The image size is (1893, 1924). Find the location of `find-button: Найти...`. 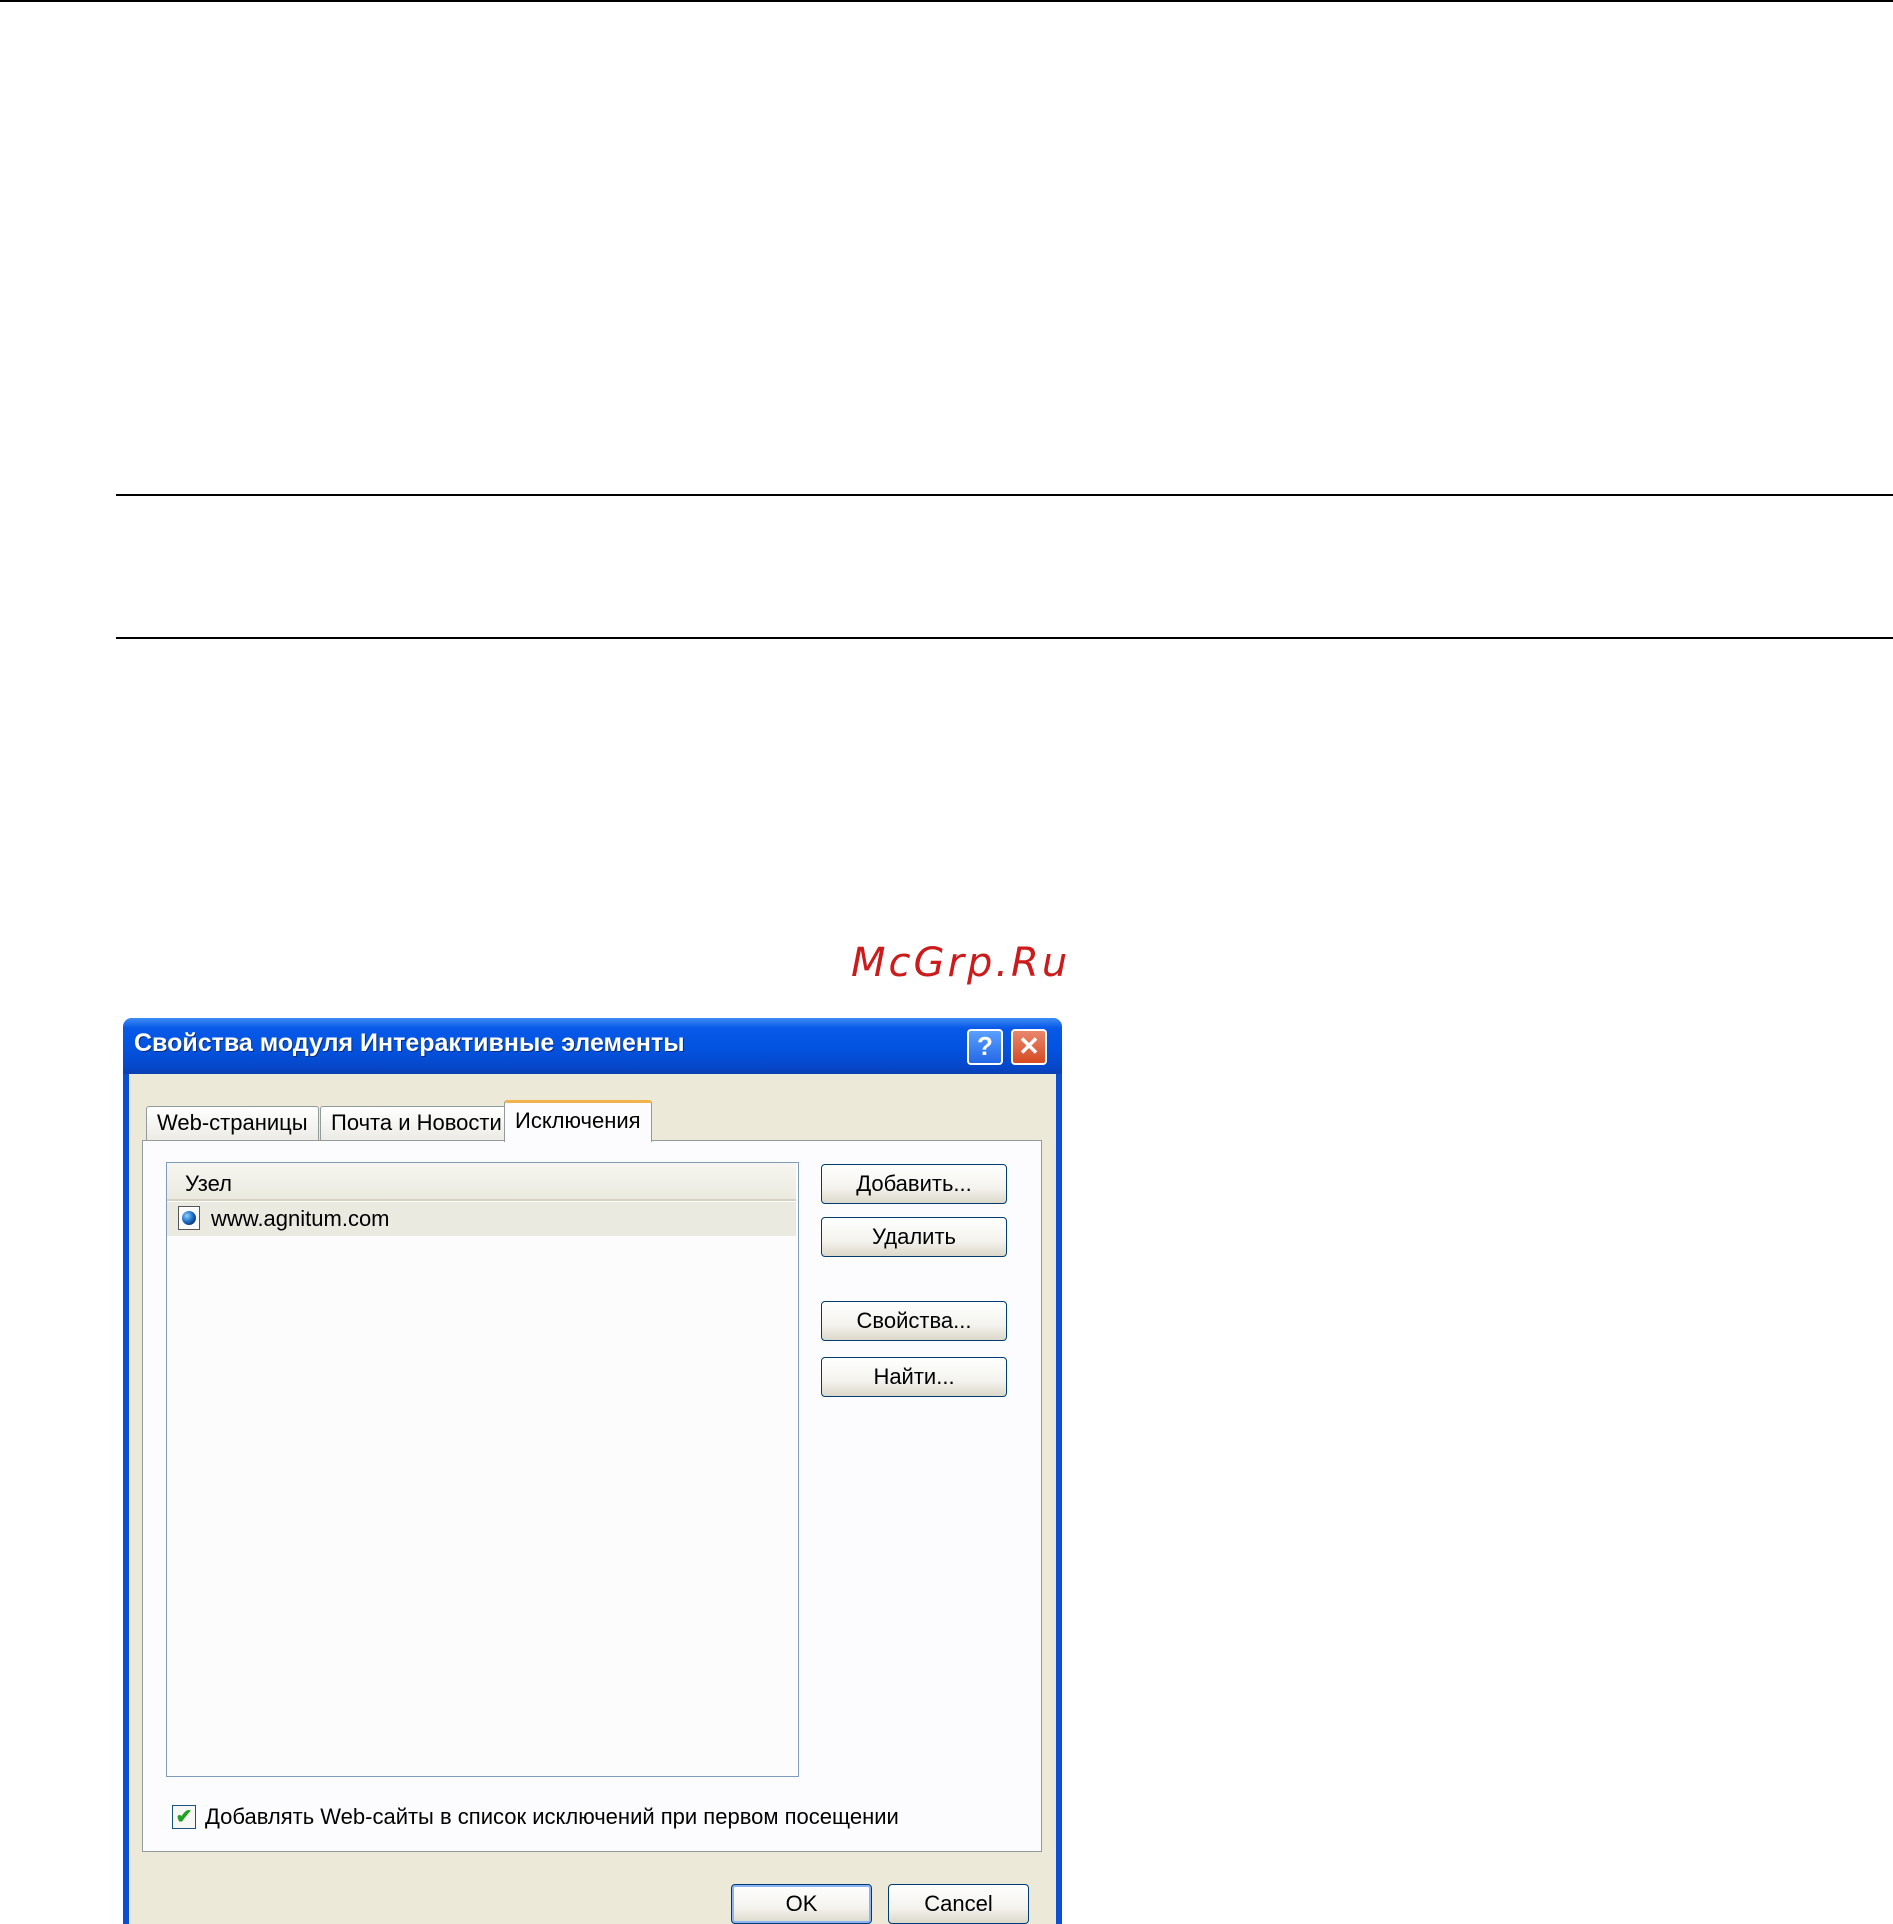

find-button: Найти... is located at coordinates (914, 1377).